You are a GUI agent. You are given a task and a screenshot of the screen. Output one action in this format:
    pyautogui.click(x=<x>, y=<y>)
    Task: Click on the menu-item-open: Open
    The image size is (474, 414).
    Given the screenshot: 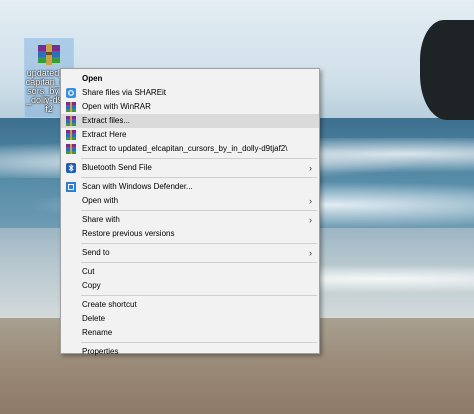 What is the action you would take?
    pyautogui.click(x=190, y=79)
    